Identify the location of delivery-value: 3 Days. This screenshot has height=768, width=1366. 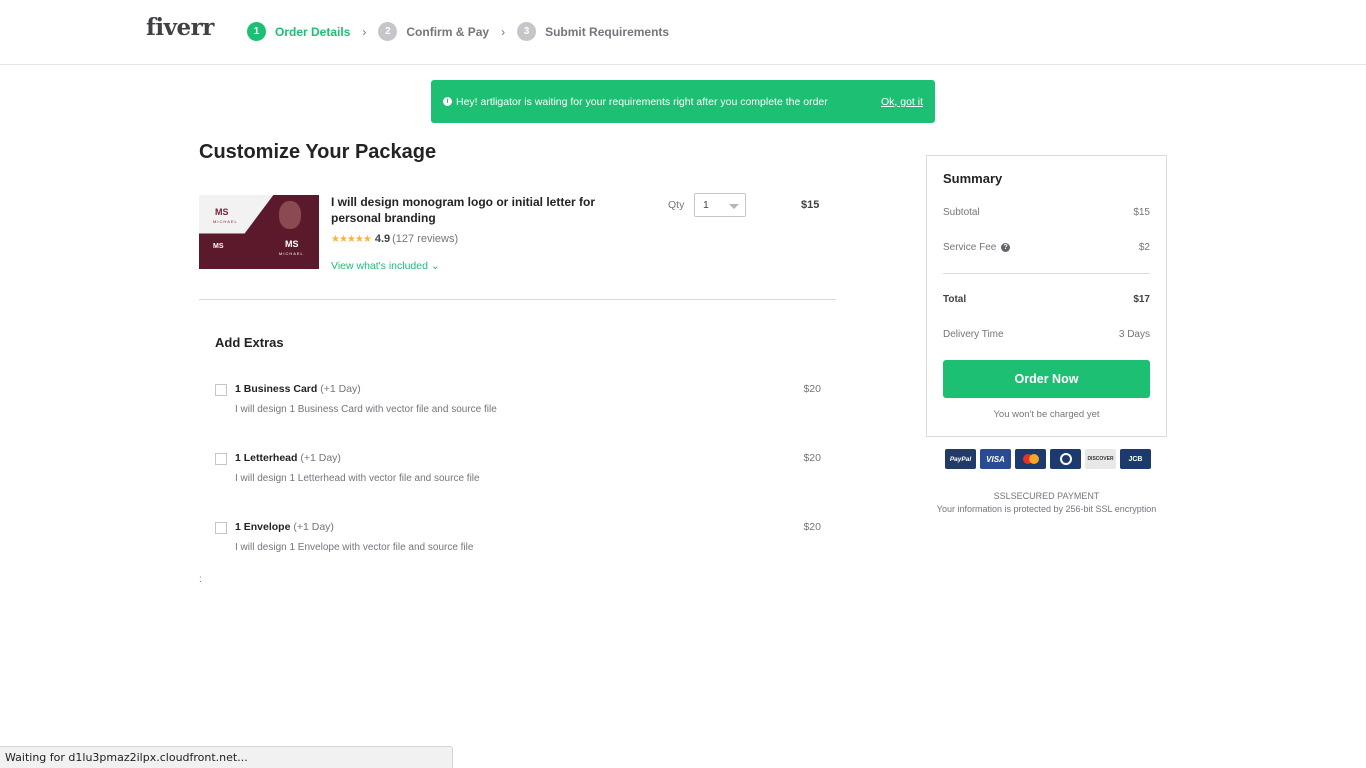
(1134, 334).